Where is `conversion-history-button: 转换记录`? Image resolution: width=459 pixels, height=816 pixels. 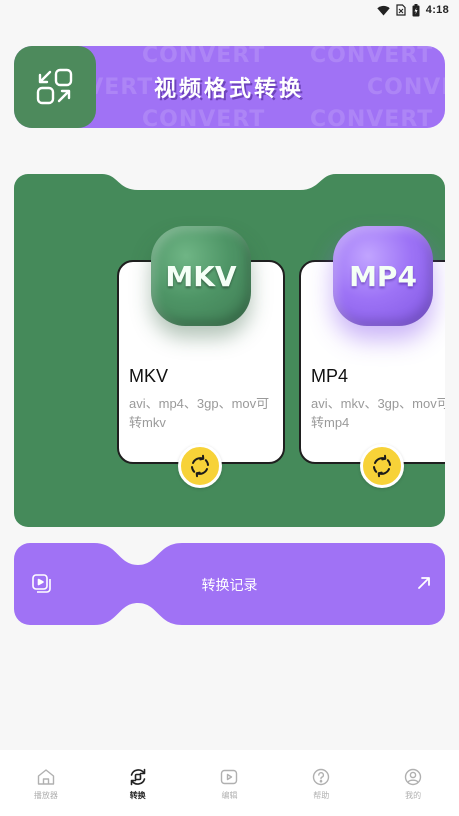
conversion-history-button: 转换记录 is located at coordinates (229, 584).